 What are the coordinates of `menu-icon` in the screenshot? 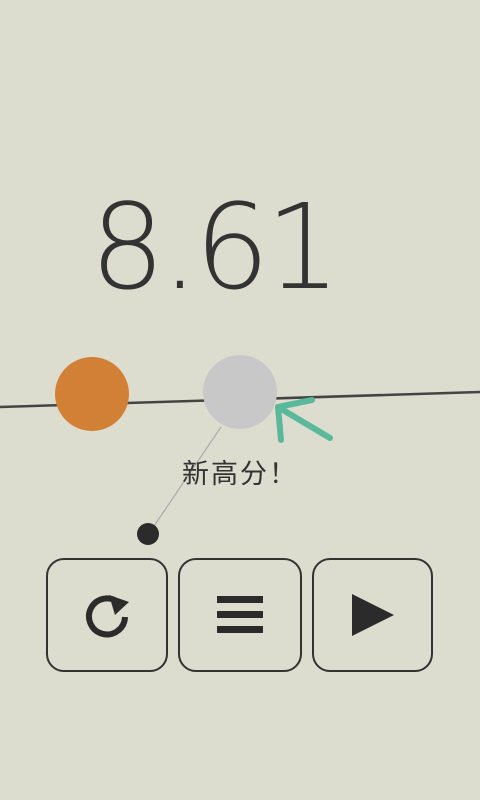 It's located at (240, 614).